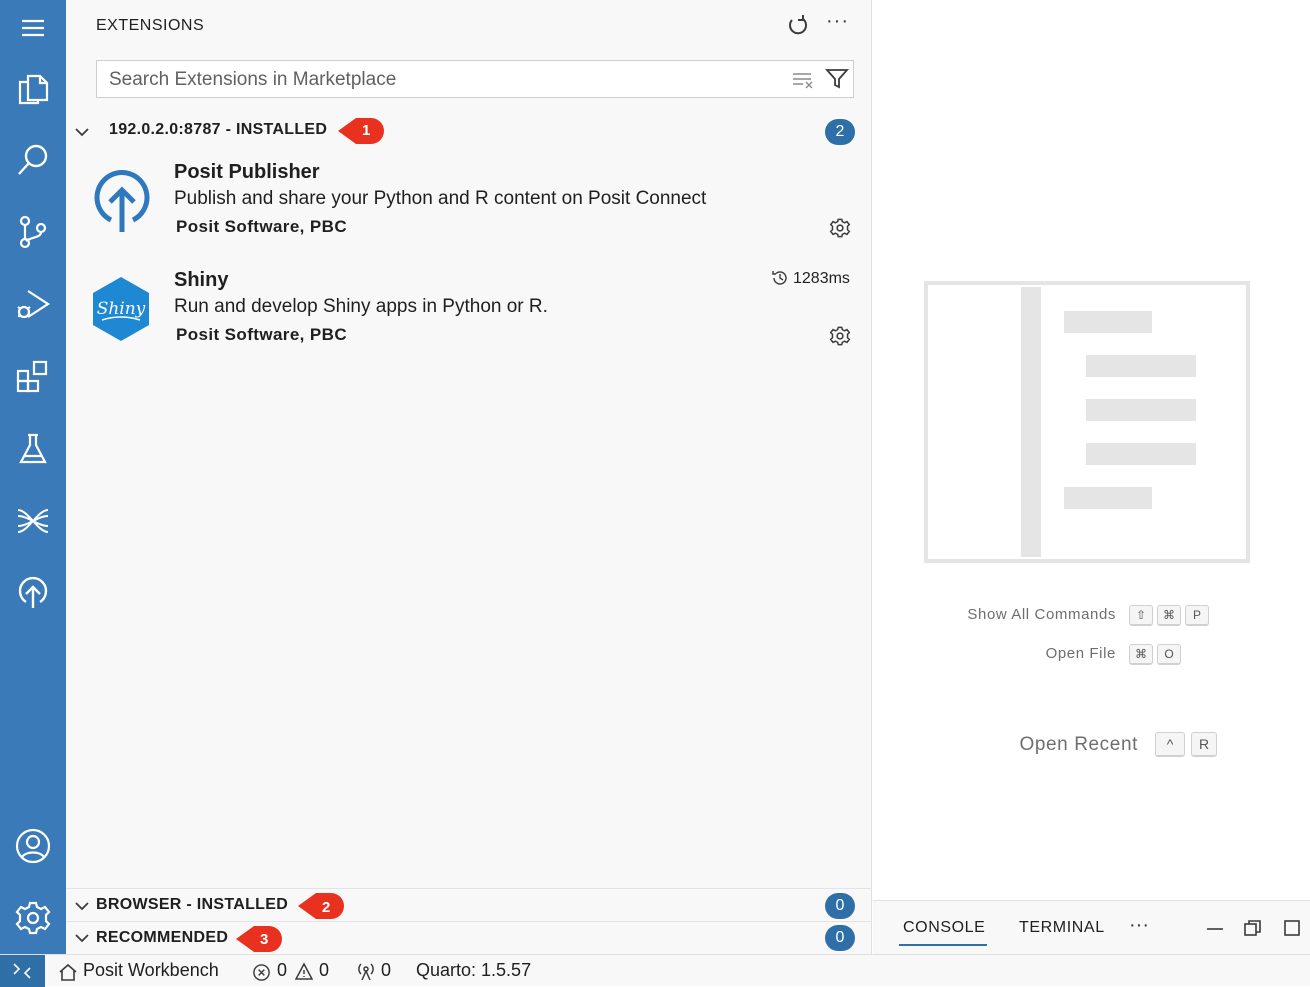 The height and width of the screenshot is (987, 1310). What do you see at coordinates (779, 278) in the screenshot?
I see `history-icon` at bounding box center [779, 278].